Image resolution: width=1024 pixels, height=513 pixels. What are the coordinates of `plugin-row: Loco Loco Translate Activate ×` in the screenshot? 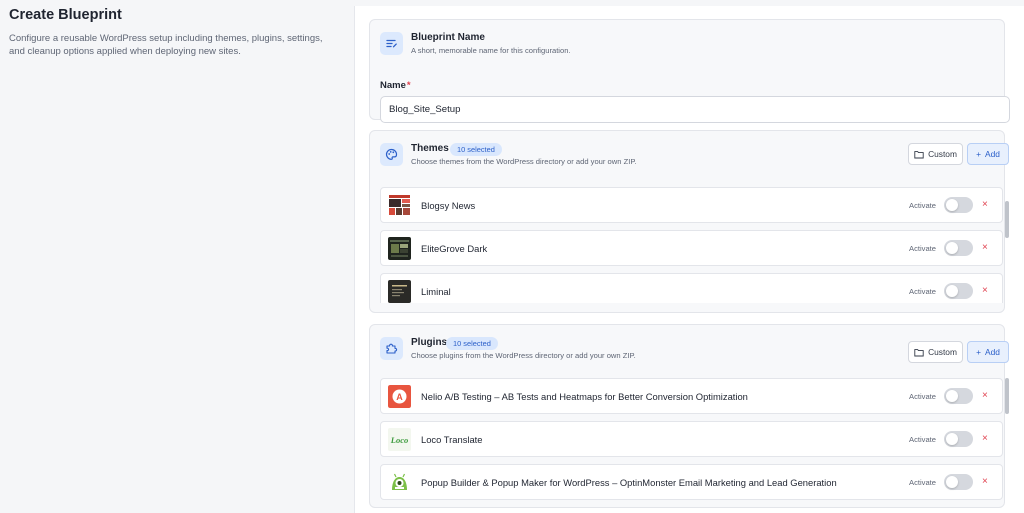 It's located at (691, 439).